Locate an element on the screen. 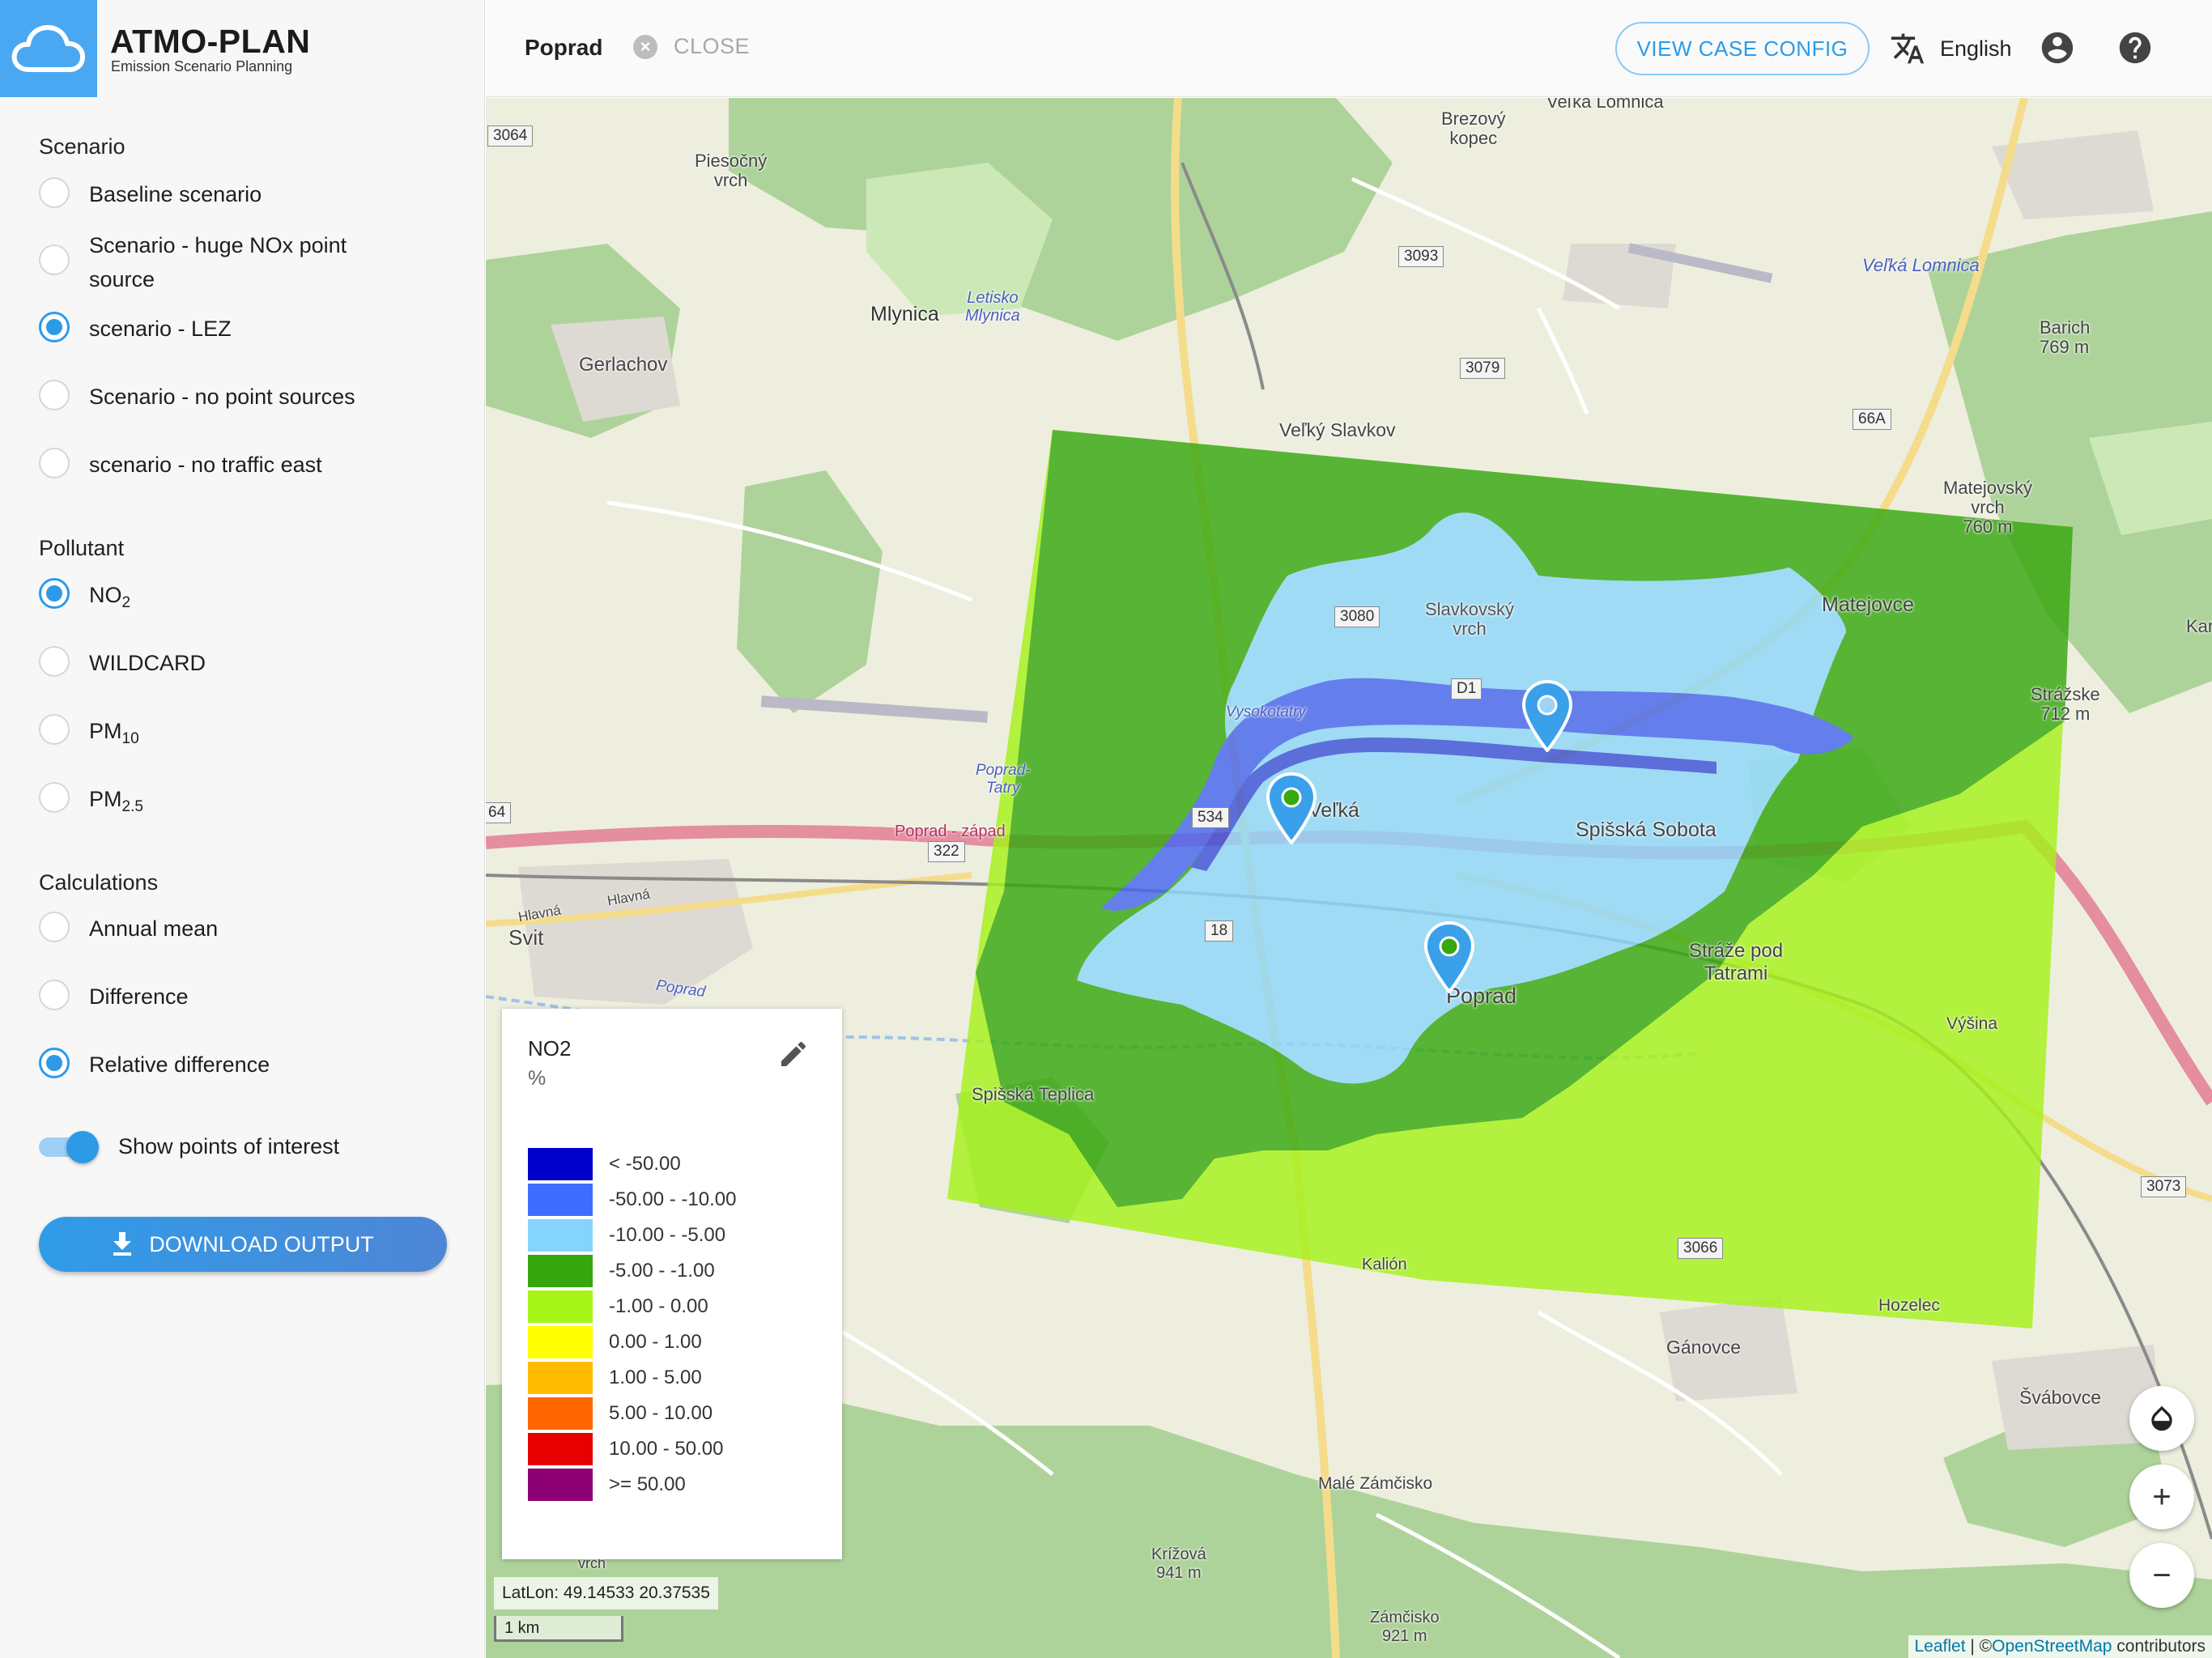 The width and height of the screenshot is (2212, 1658). language-label: English is located at coordinates (1976, 48).